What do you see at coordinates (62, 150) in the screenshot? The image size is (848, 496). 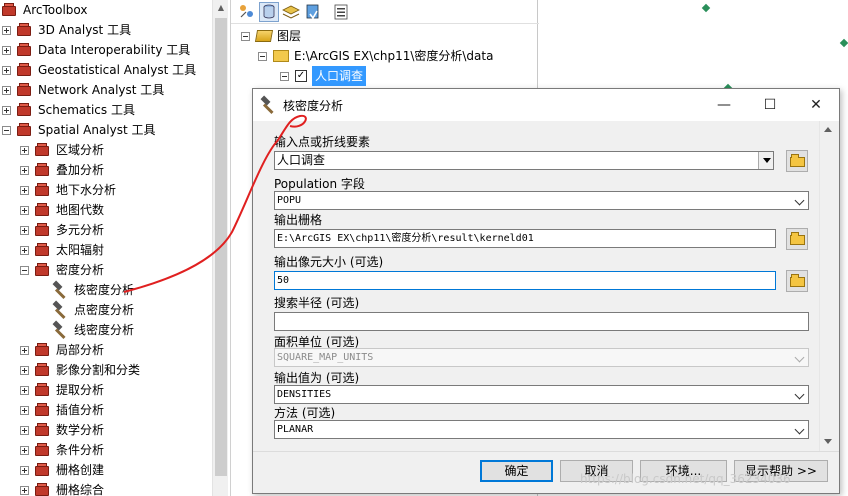 I see `toolset-zonal: 区域分析` at bounding box center [62, 150].